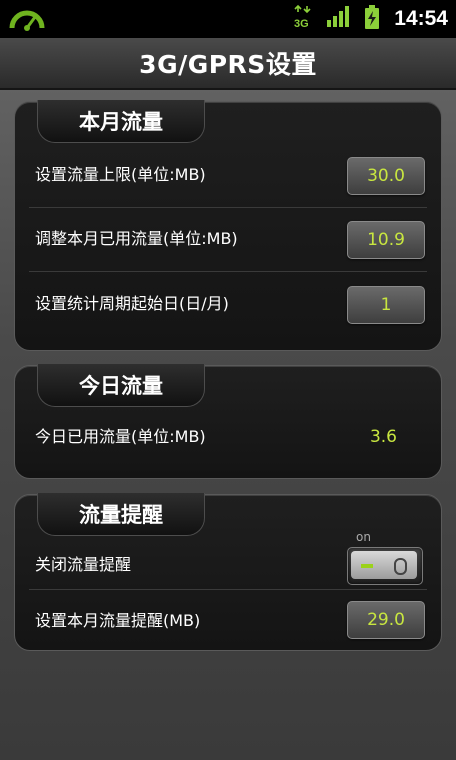 The height and width of the screenshot is (760, 456). I want to click on used-this-month-row: 调整本月已用流量(单位:MB) 10.9, so click(228, 239).